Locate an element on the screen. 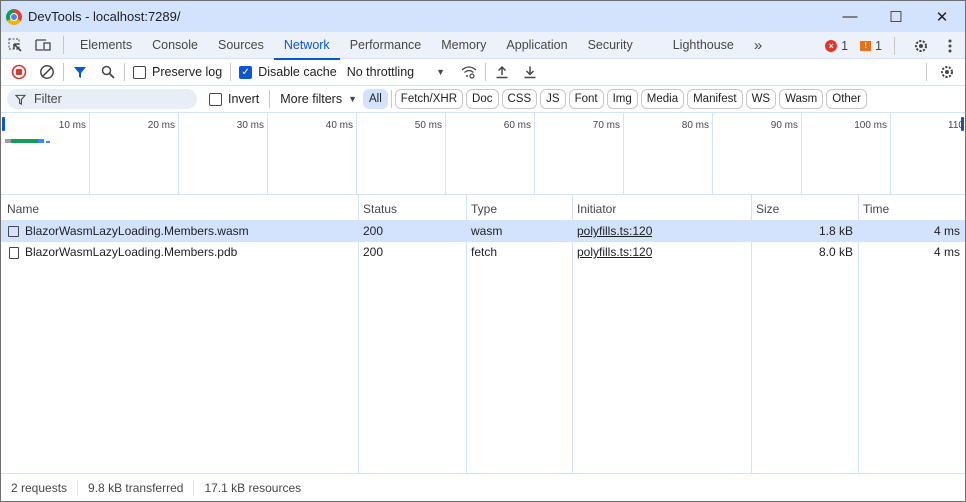 The image size is (966, 502). overview-tick-label: 20 ms is located at coordinates (161, 125).